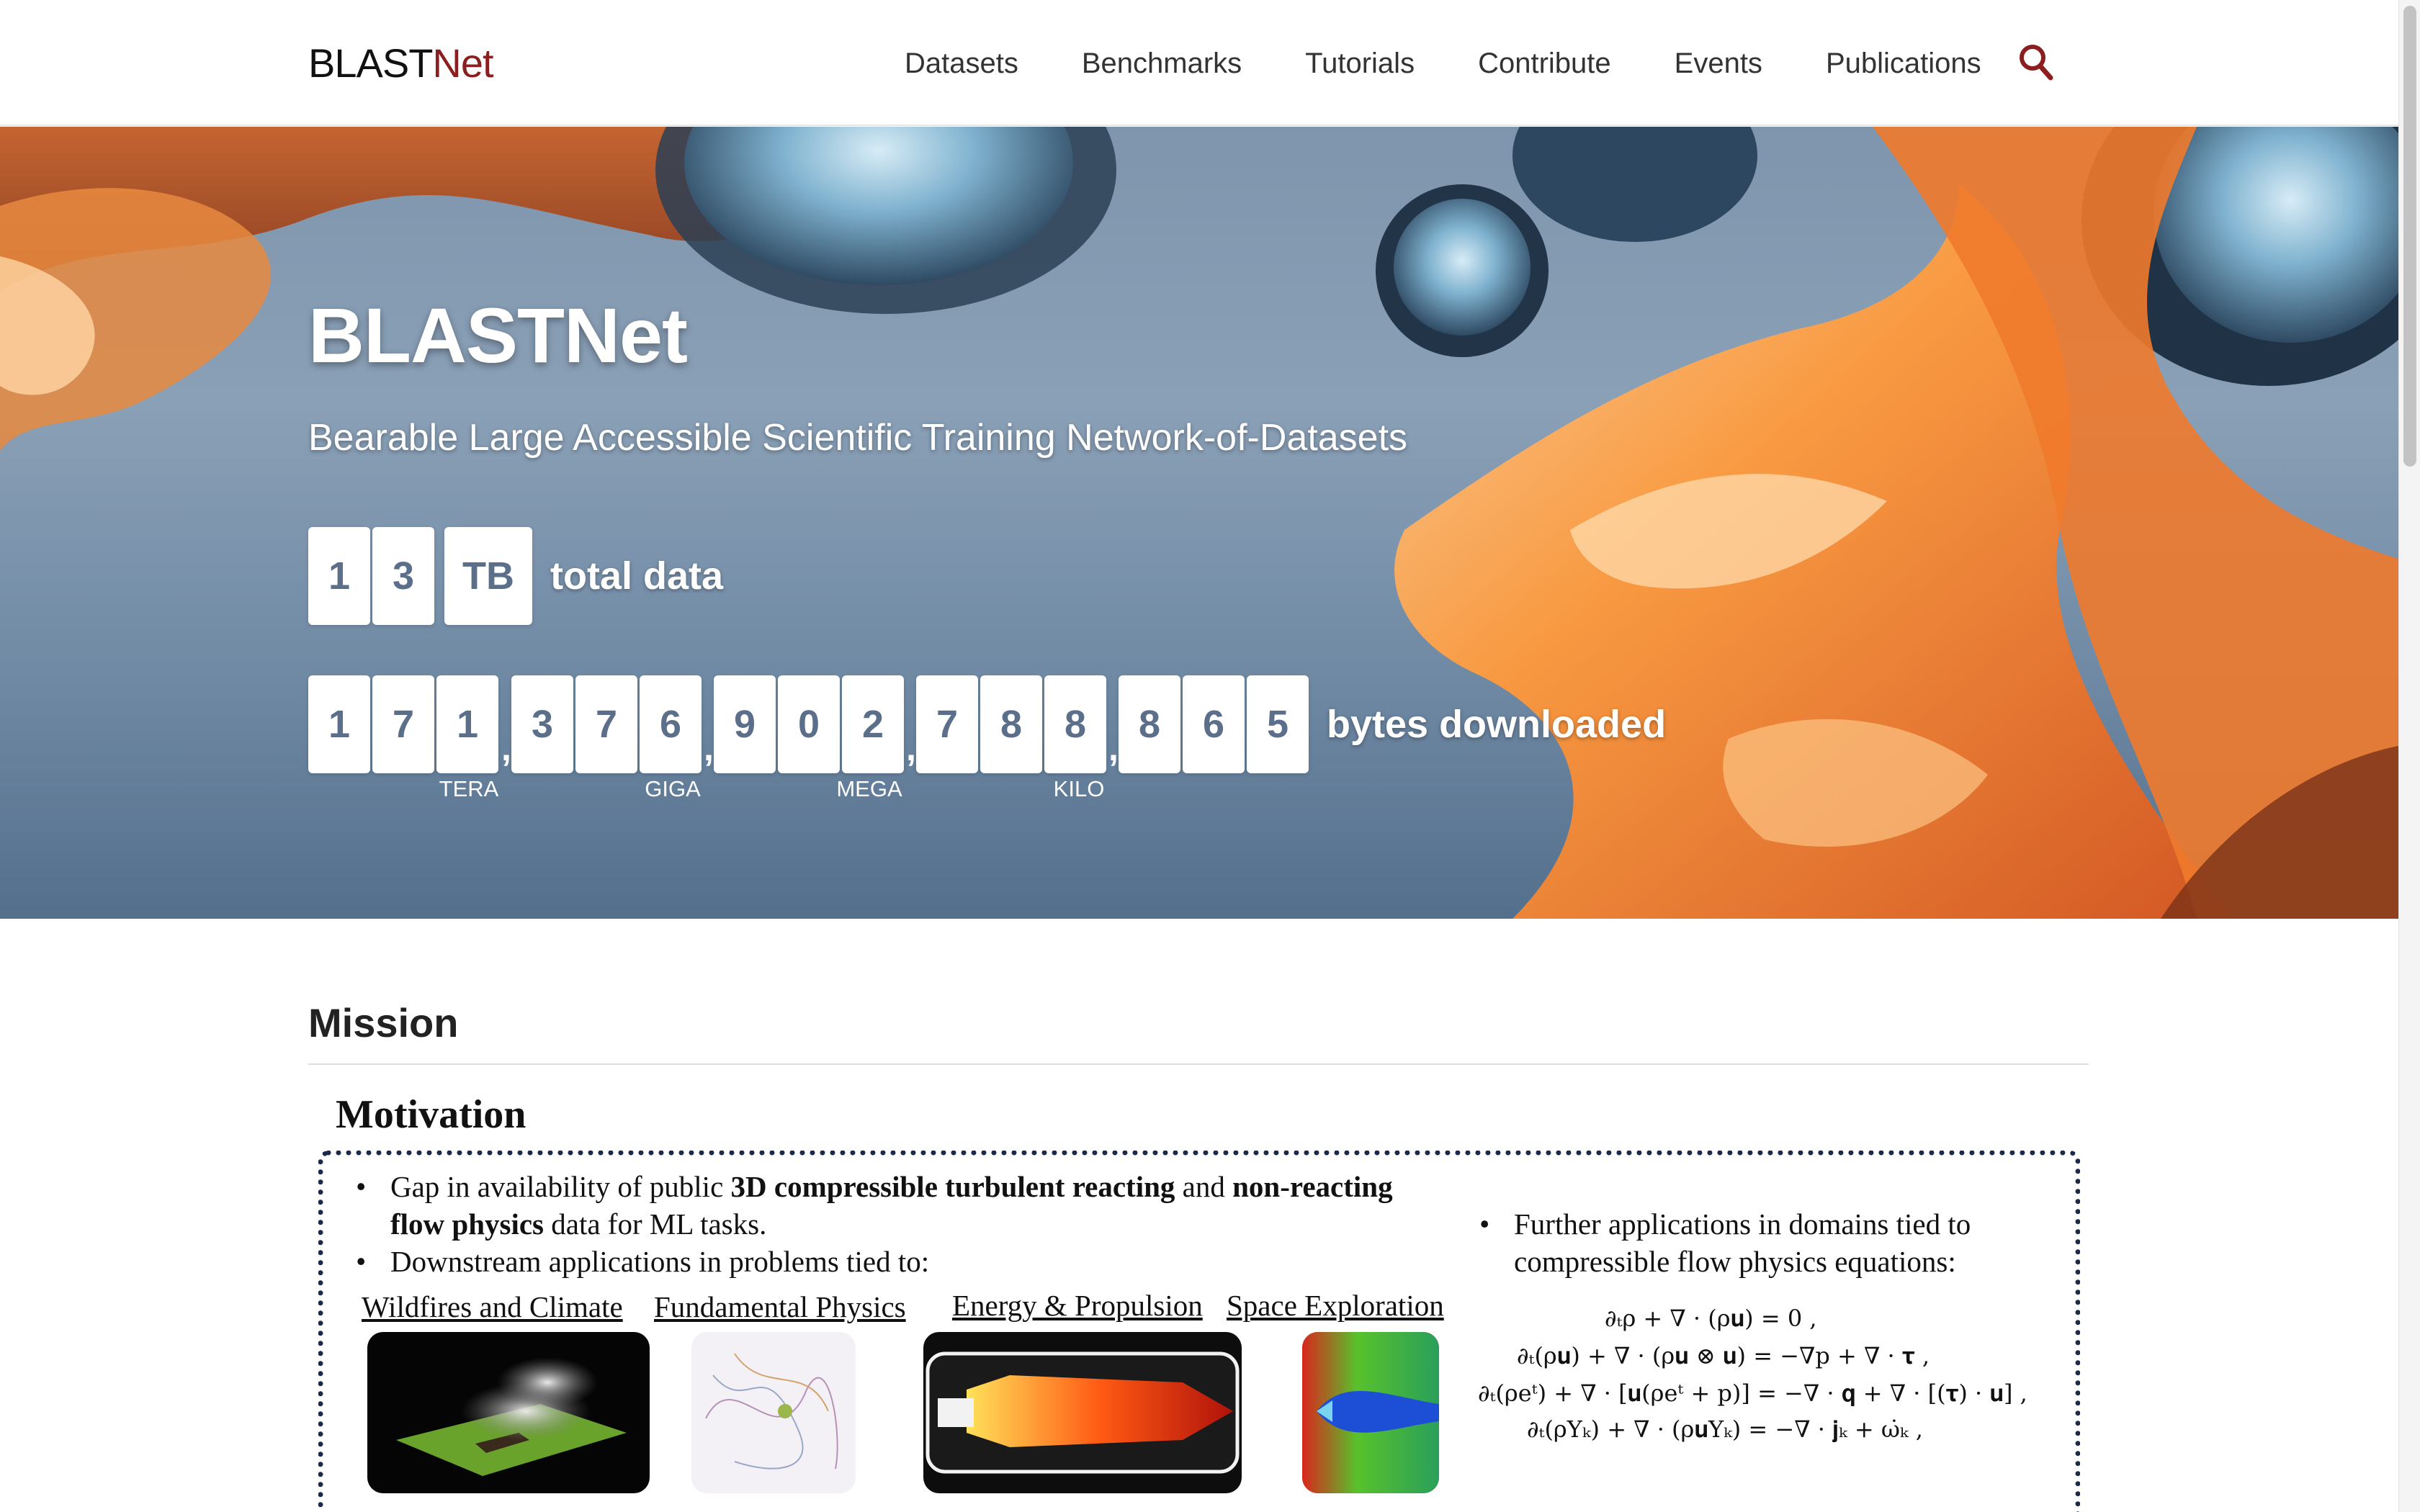  I want to click on search-icon, so click(2037, 63).